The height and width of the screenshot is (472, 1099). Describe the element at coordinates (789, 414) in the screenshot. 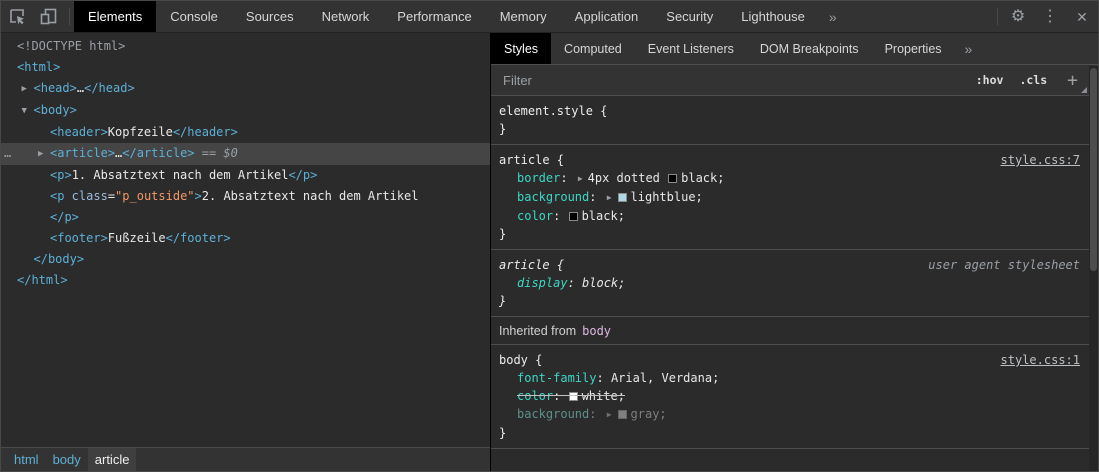

I see `css-property: background: ▶ gray;` at that location.